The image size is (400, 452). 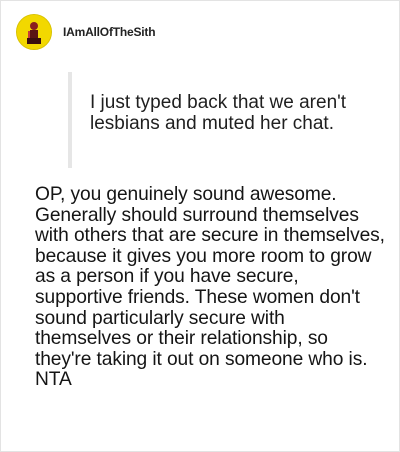 I want to click on post-header: IAmAllOfTheSith, so click(x=86, y=32).